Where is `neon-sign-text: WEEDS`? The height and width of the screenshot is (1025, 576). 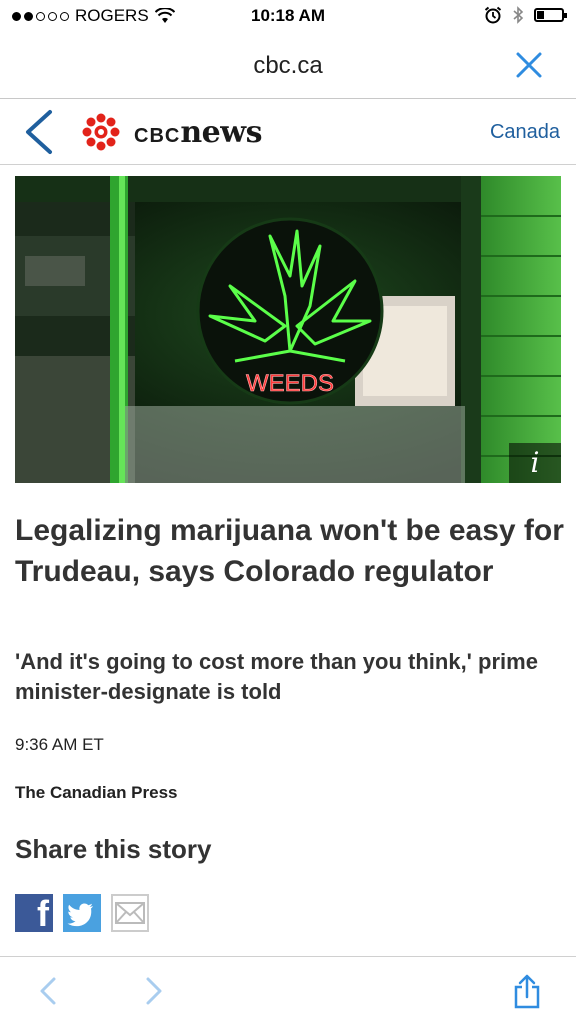 neon-sign-text: WEEDS is located at coordinates (290, 383).